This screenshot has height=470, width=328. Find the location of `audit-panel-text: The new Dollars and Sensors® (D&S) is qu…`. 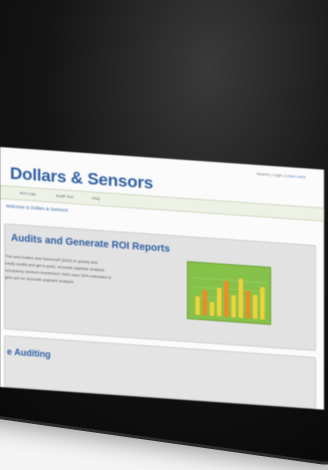

audit-panel-text: The new Dollars and Sensors® (D&S) is qu… is located at coordinates (91, 272).